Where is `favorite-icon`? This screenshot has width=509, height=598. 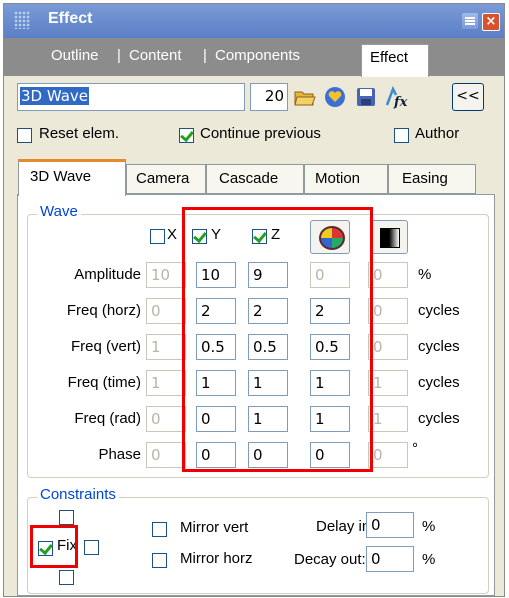
favorite-icon is located at coordinates (335, 97).